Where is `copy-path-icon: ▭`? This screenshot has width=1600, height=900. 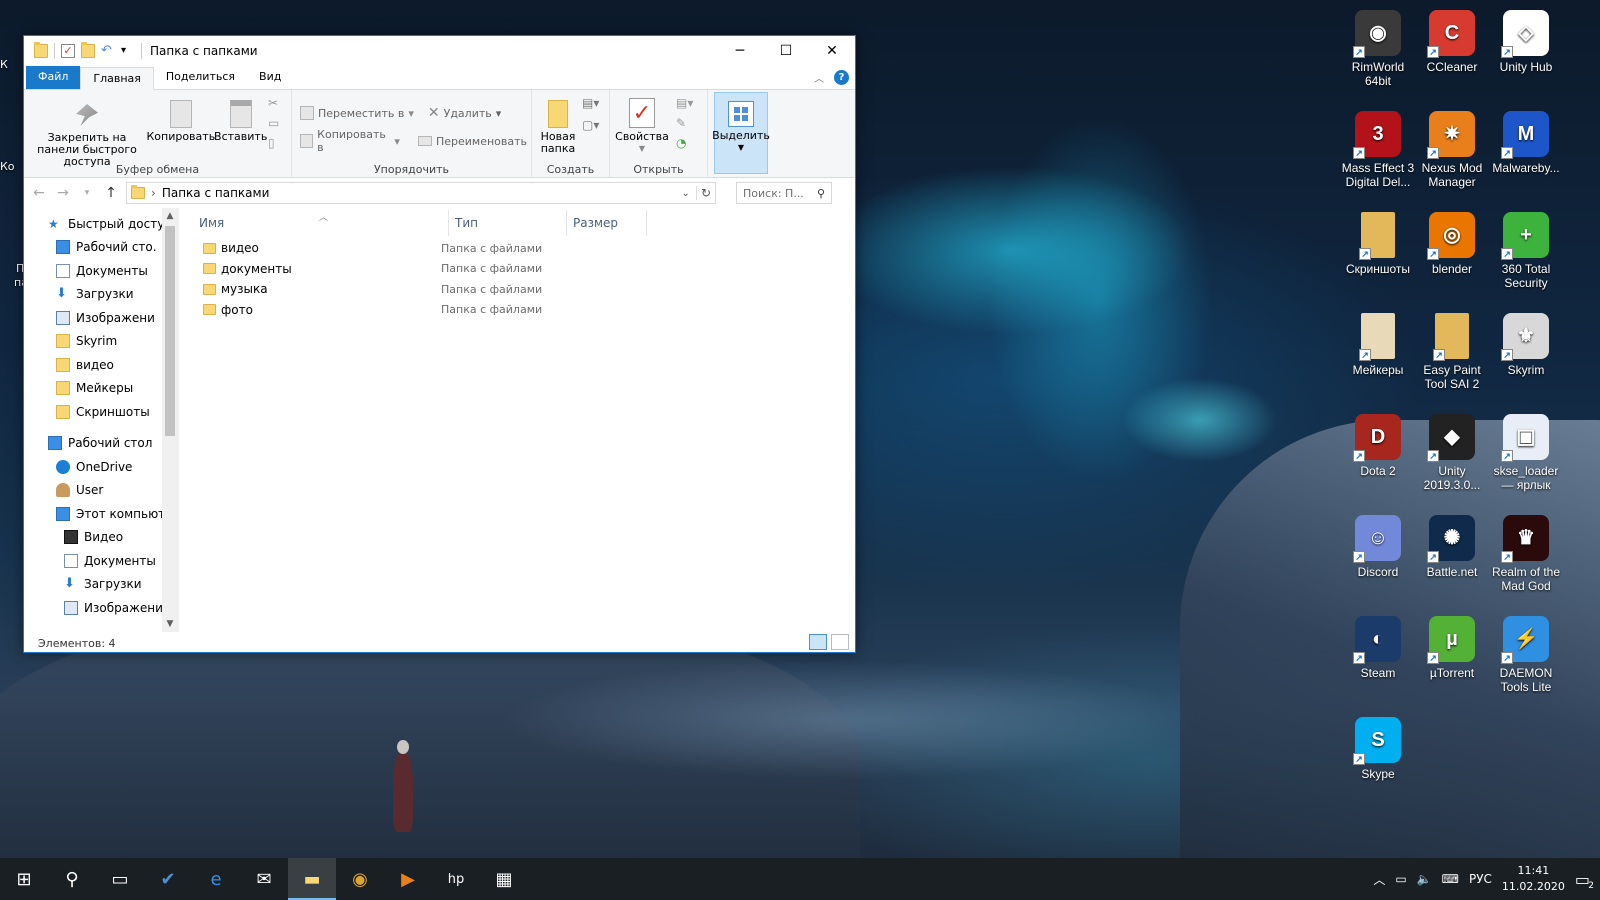 copy-path-icon: ▭ is located at coordinates (273, 123).